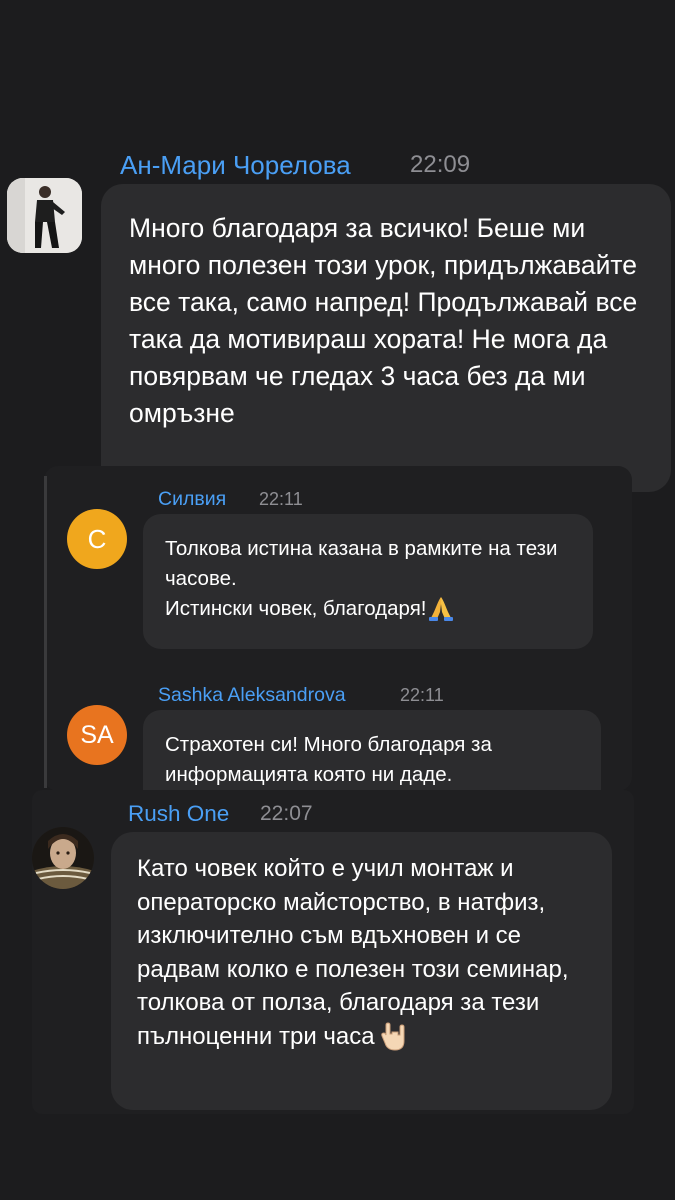 The image size is (675, 1200). What do you see at coordinates (192, 499) in the screenshot?
I see `author-name: Силвия` at bounding box center [192, 499].